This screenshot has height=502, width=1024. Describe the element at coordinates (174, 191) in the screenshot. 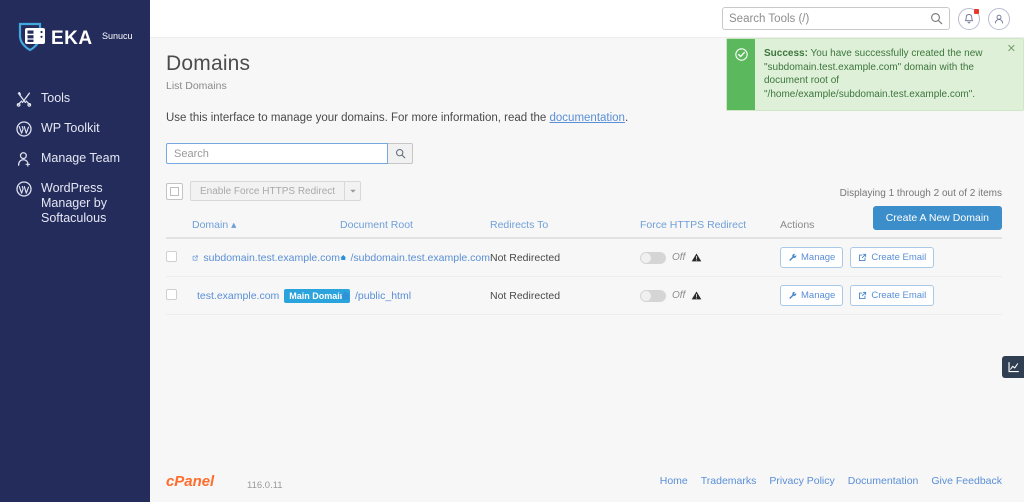

I see `select-all-checkbox` at that location.